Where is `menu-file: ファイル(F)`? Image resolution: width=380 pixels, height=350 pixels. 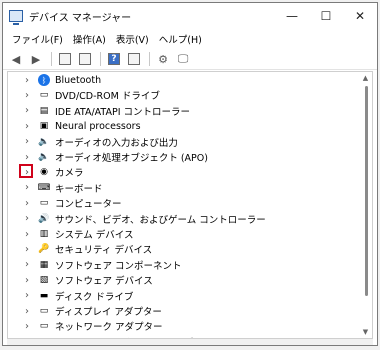
menu-file: ファイル(F) is located at coordinates (37, 39).